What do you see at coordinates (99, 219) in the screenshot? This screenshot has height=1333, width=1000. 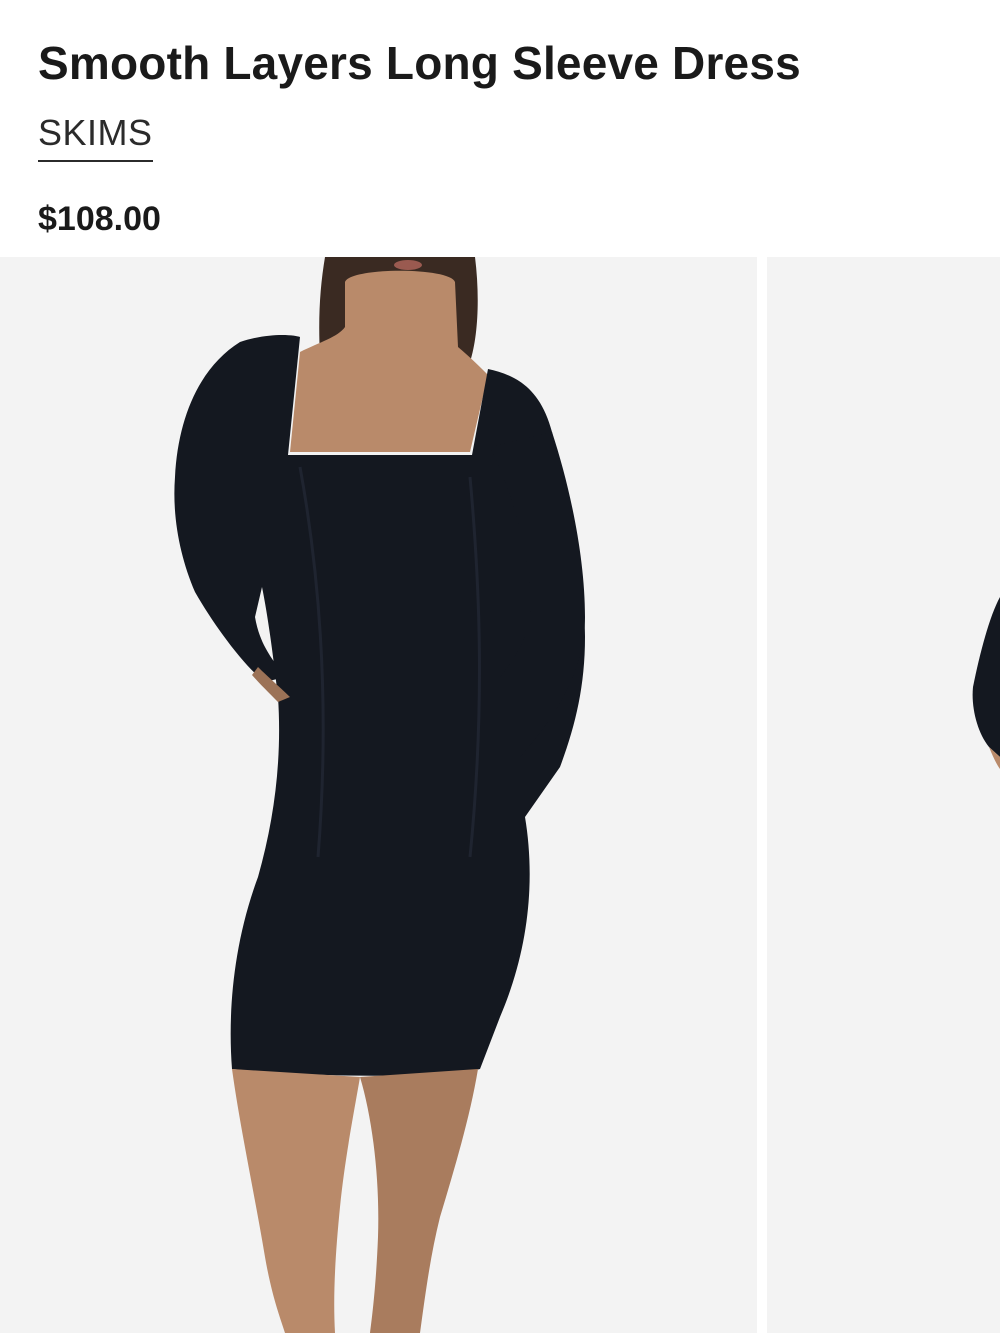 I see `product-price: $108.00` at bounding box center [99, 219].